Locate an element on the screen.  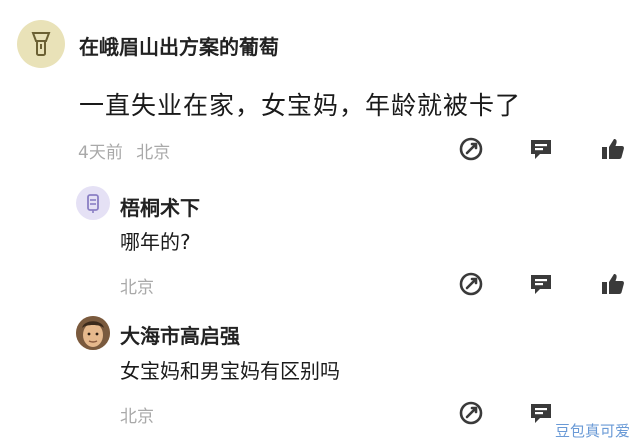
reply-1-location: 北京 is located at coordinates (137, 288).